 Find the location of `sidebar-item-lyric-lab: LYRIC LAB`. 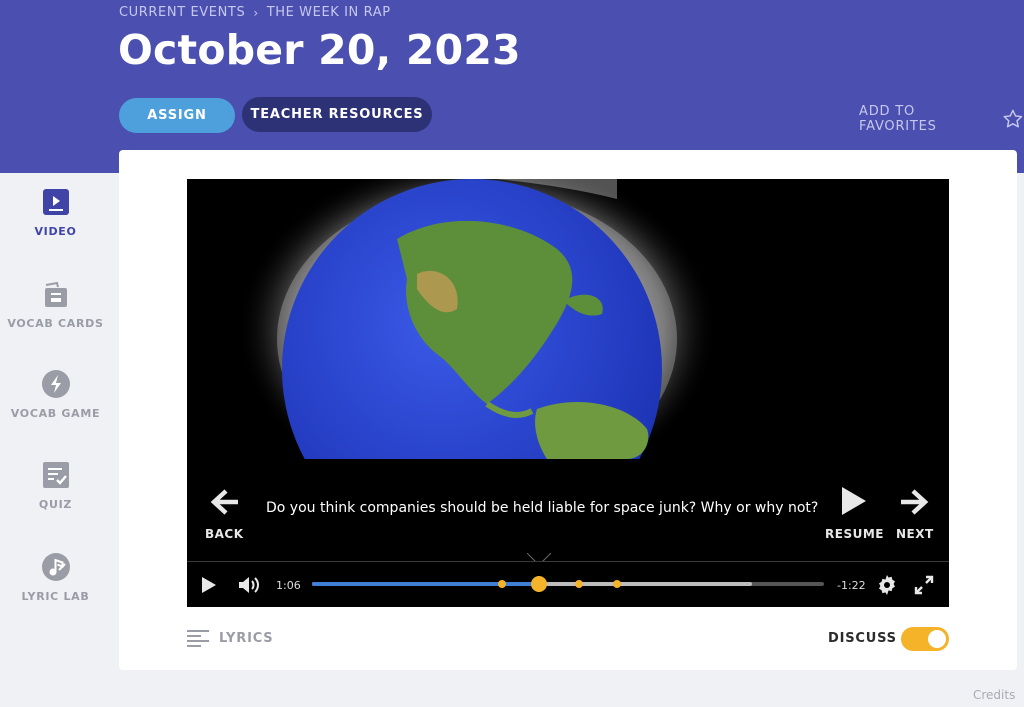

sidebar-item-lyric-lab: LYRIC LAB is located at coordinates (55, 577).